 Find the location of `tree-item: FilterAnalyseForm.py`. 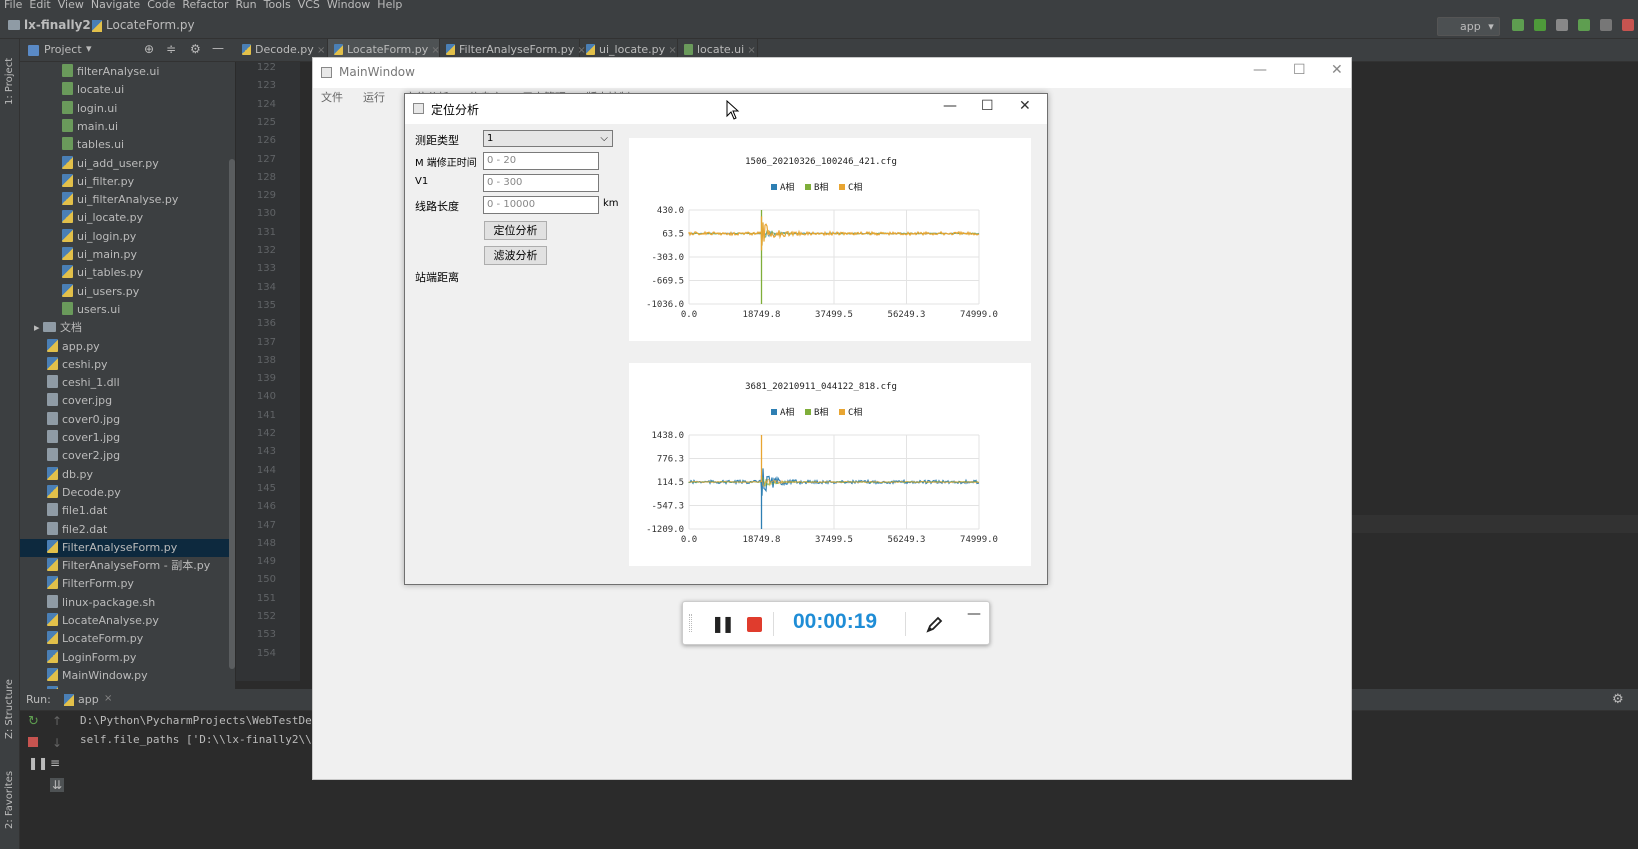

tree-item: FilterAnalyseForm.py is located at coordinates (124, 547).